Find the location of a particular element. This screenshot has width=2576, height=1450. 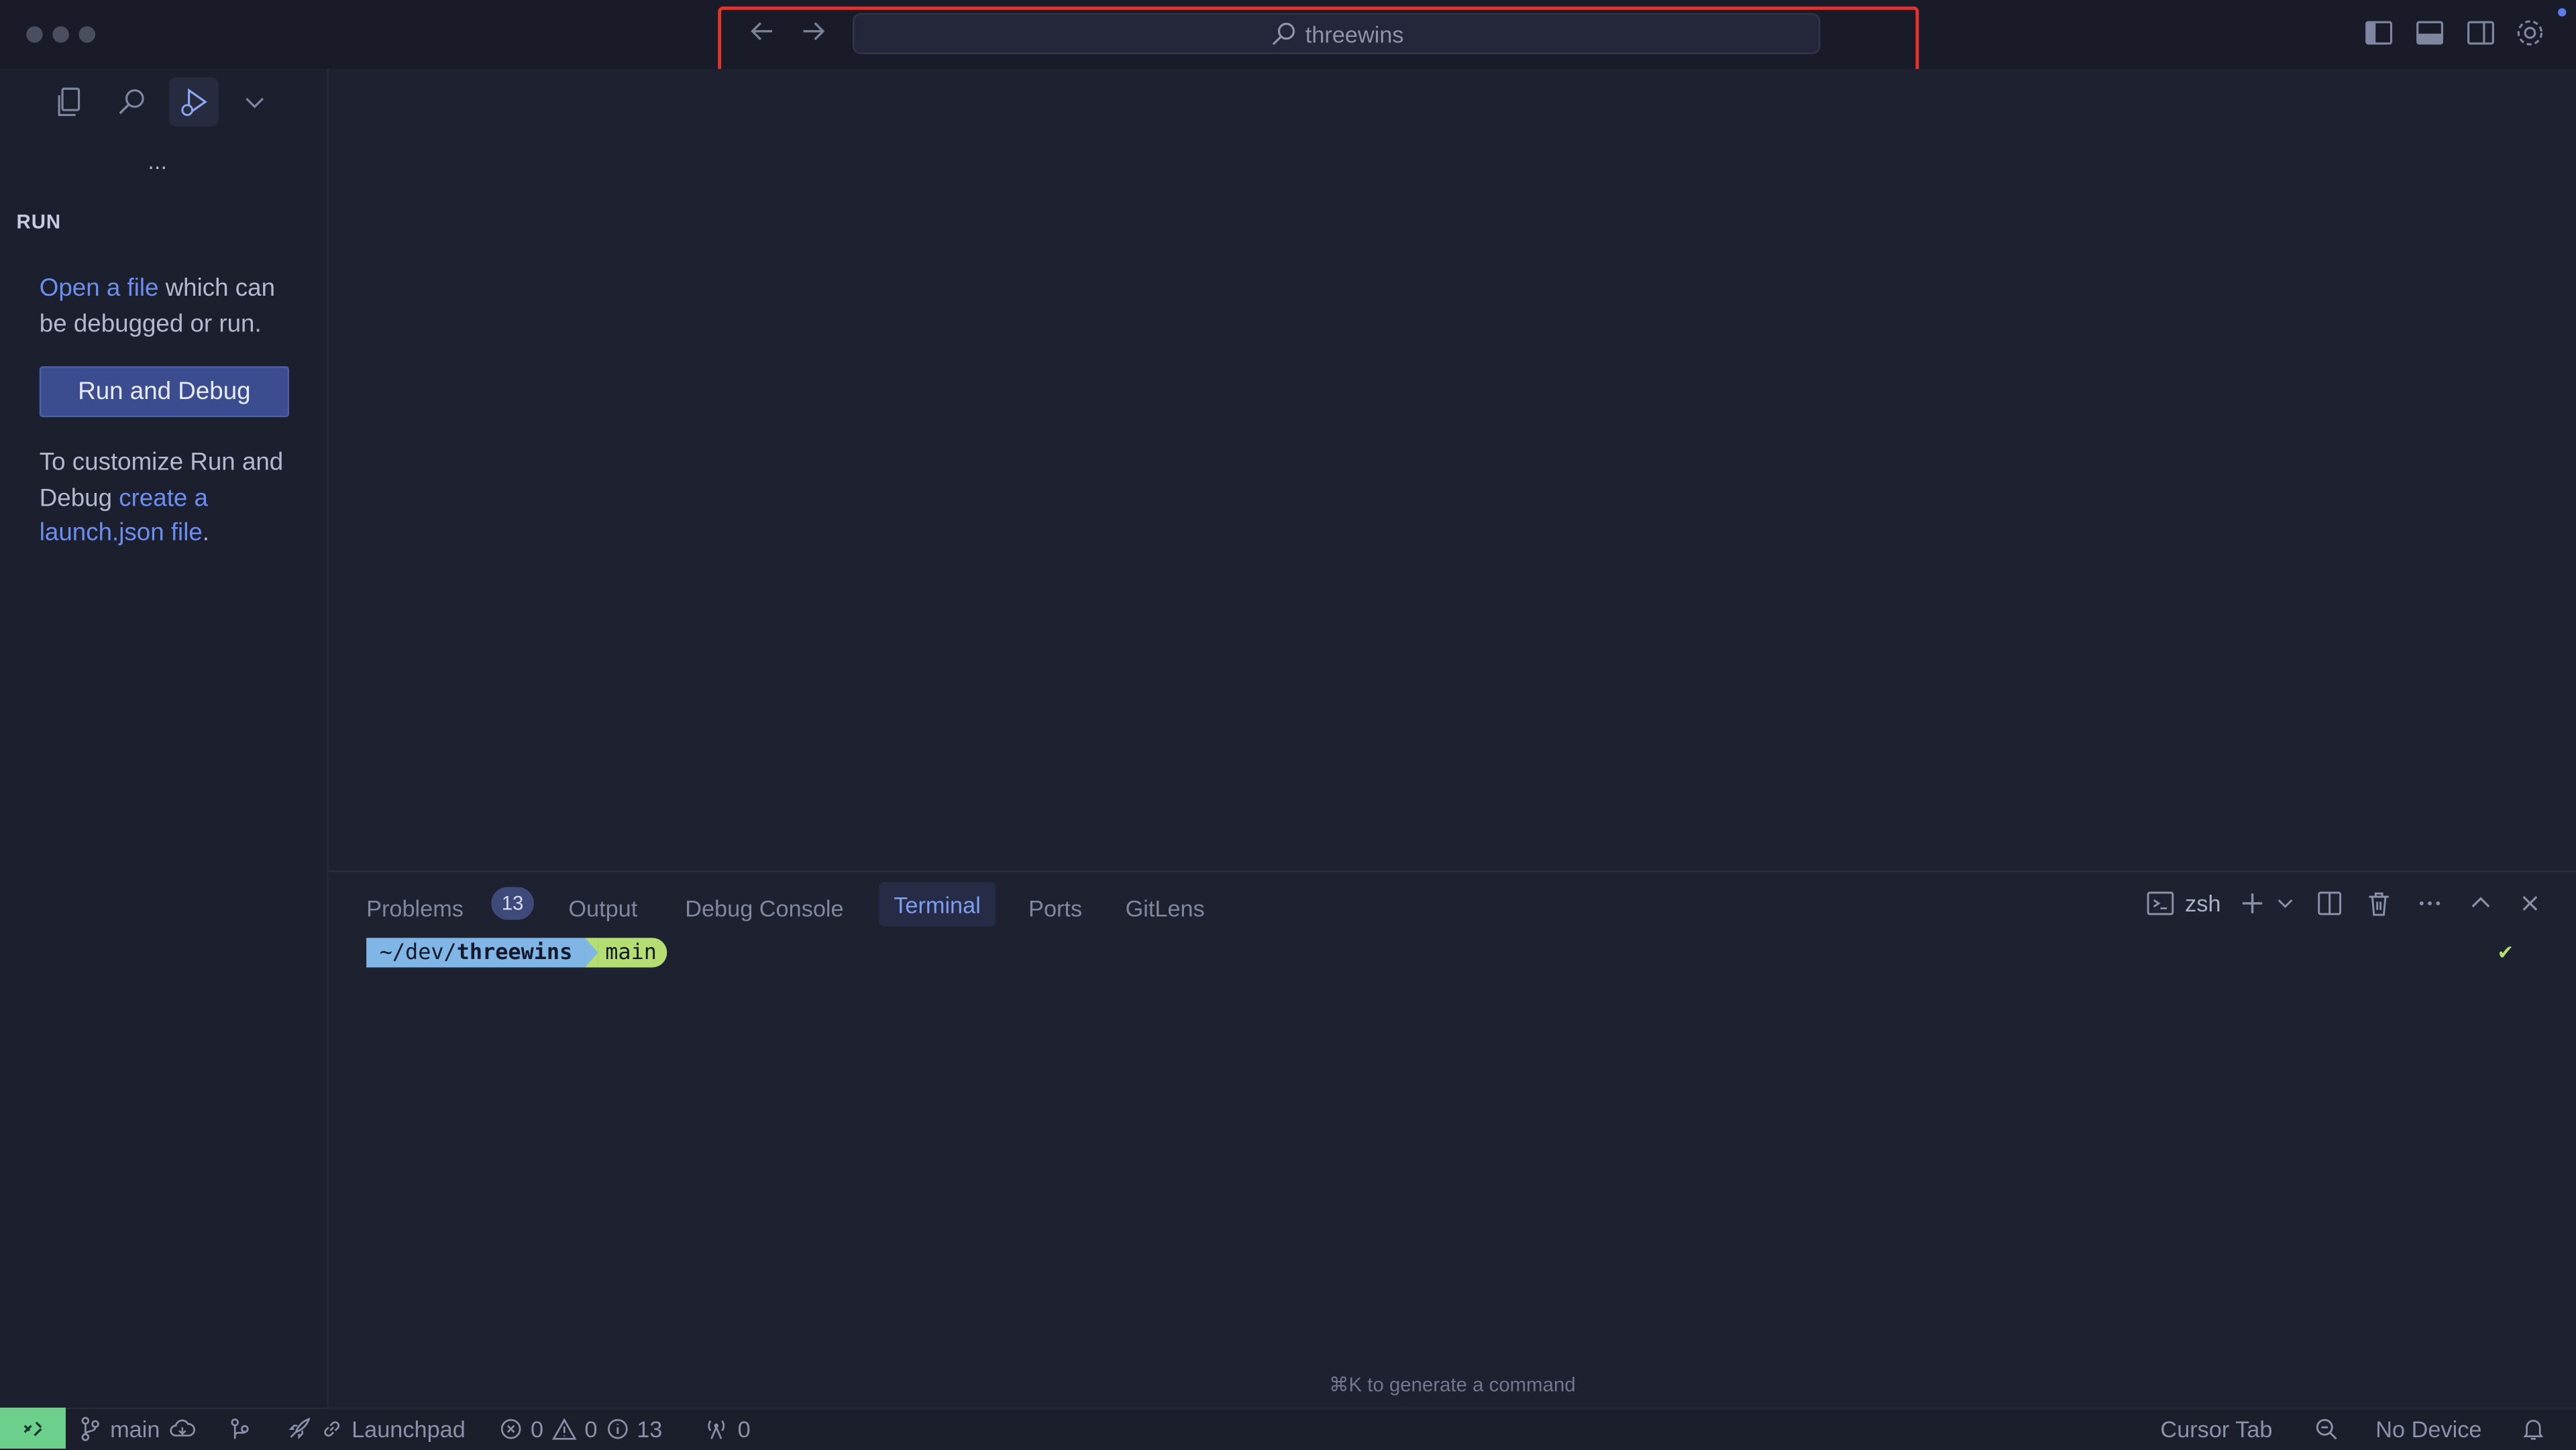

remote-indicator is located at coordinates (33, 1428).